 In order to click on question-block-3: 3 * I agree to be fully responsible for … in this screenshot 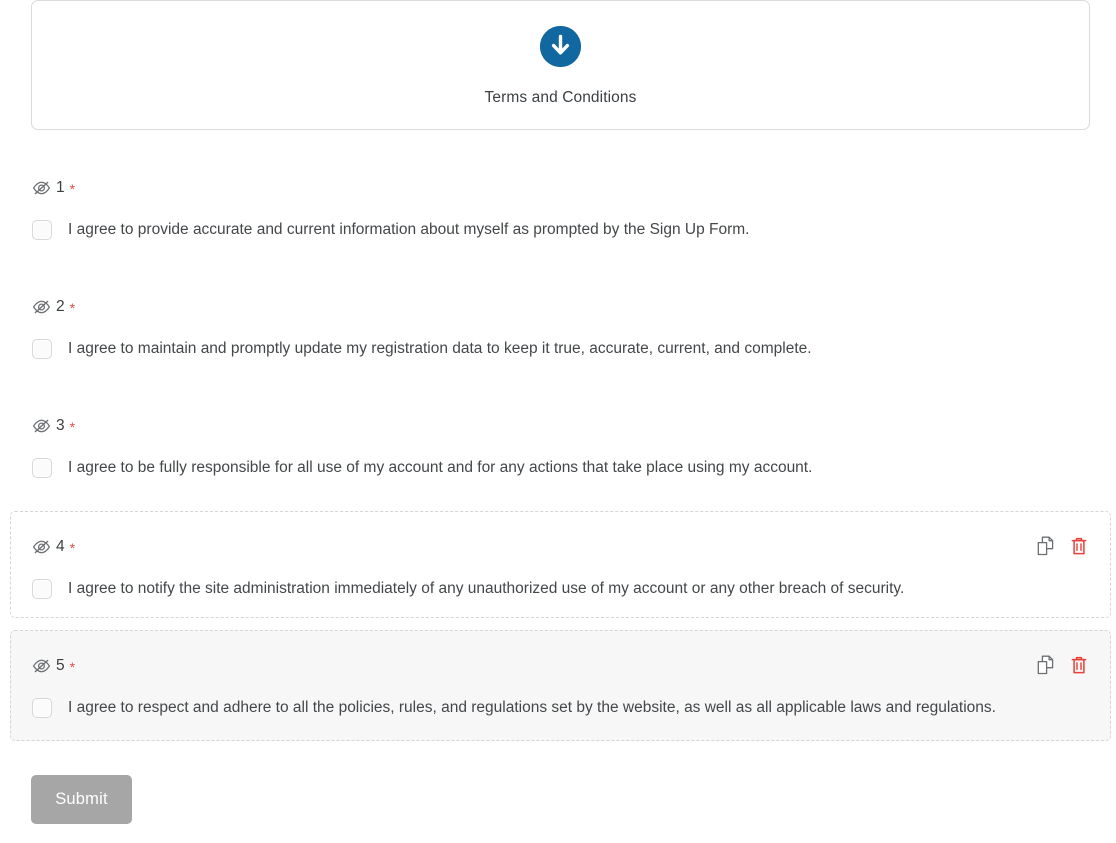, I will do `click(560, 453)`.